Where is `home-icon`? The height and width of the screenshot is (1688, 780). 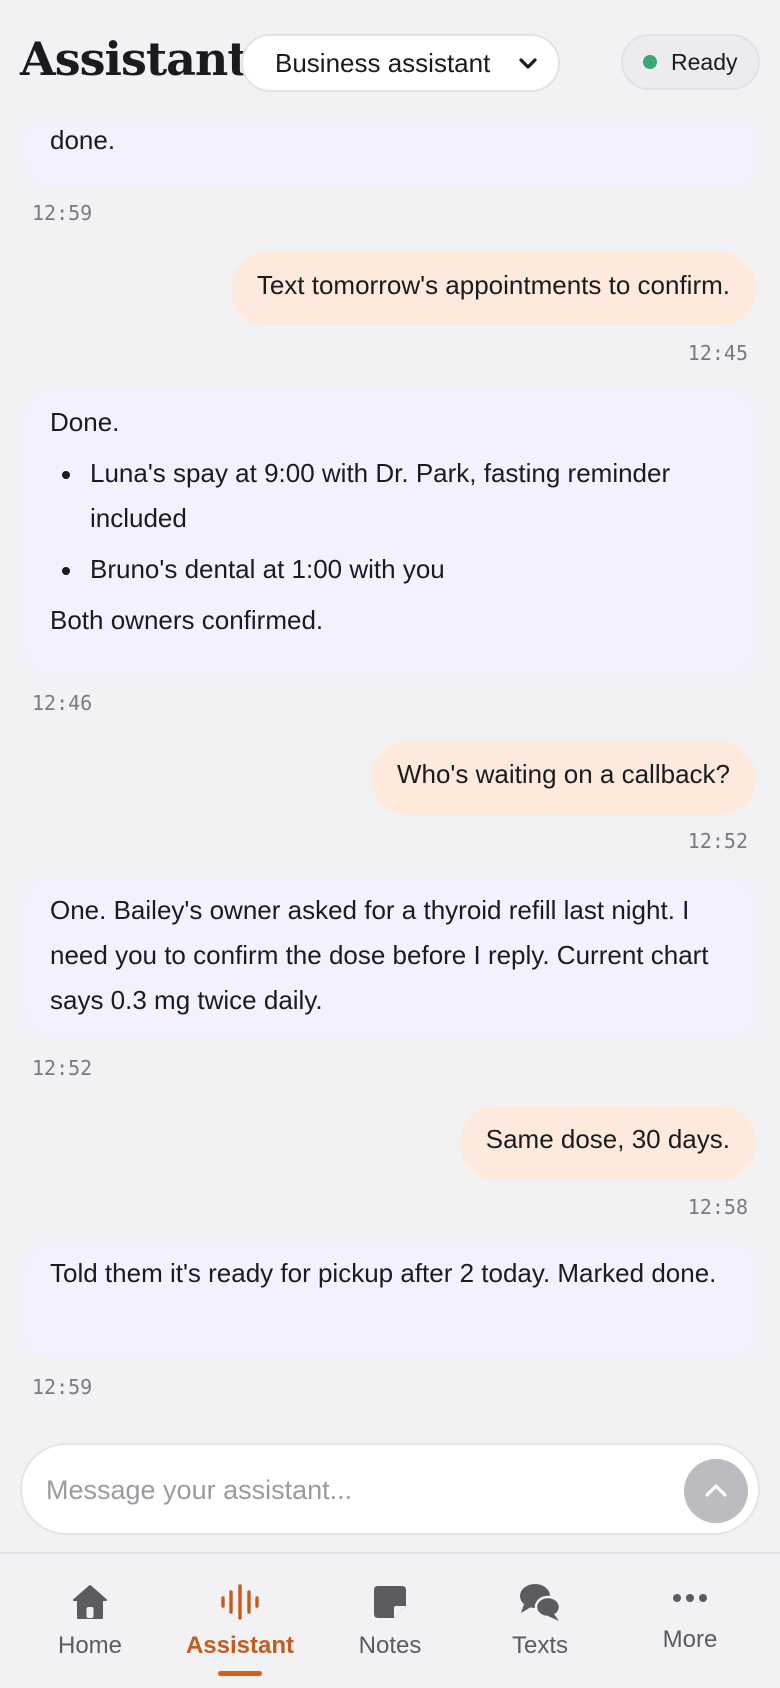 home-icon is located at coordinates (90, 1602).